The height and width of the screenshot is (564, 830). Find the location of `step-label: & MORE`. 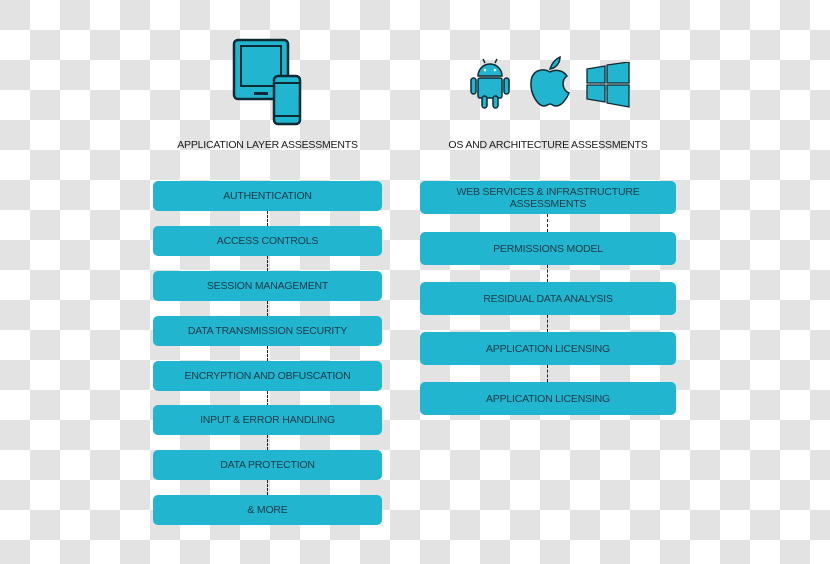

step-label: & MORE is located at coordinates (267, 510).